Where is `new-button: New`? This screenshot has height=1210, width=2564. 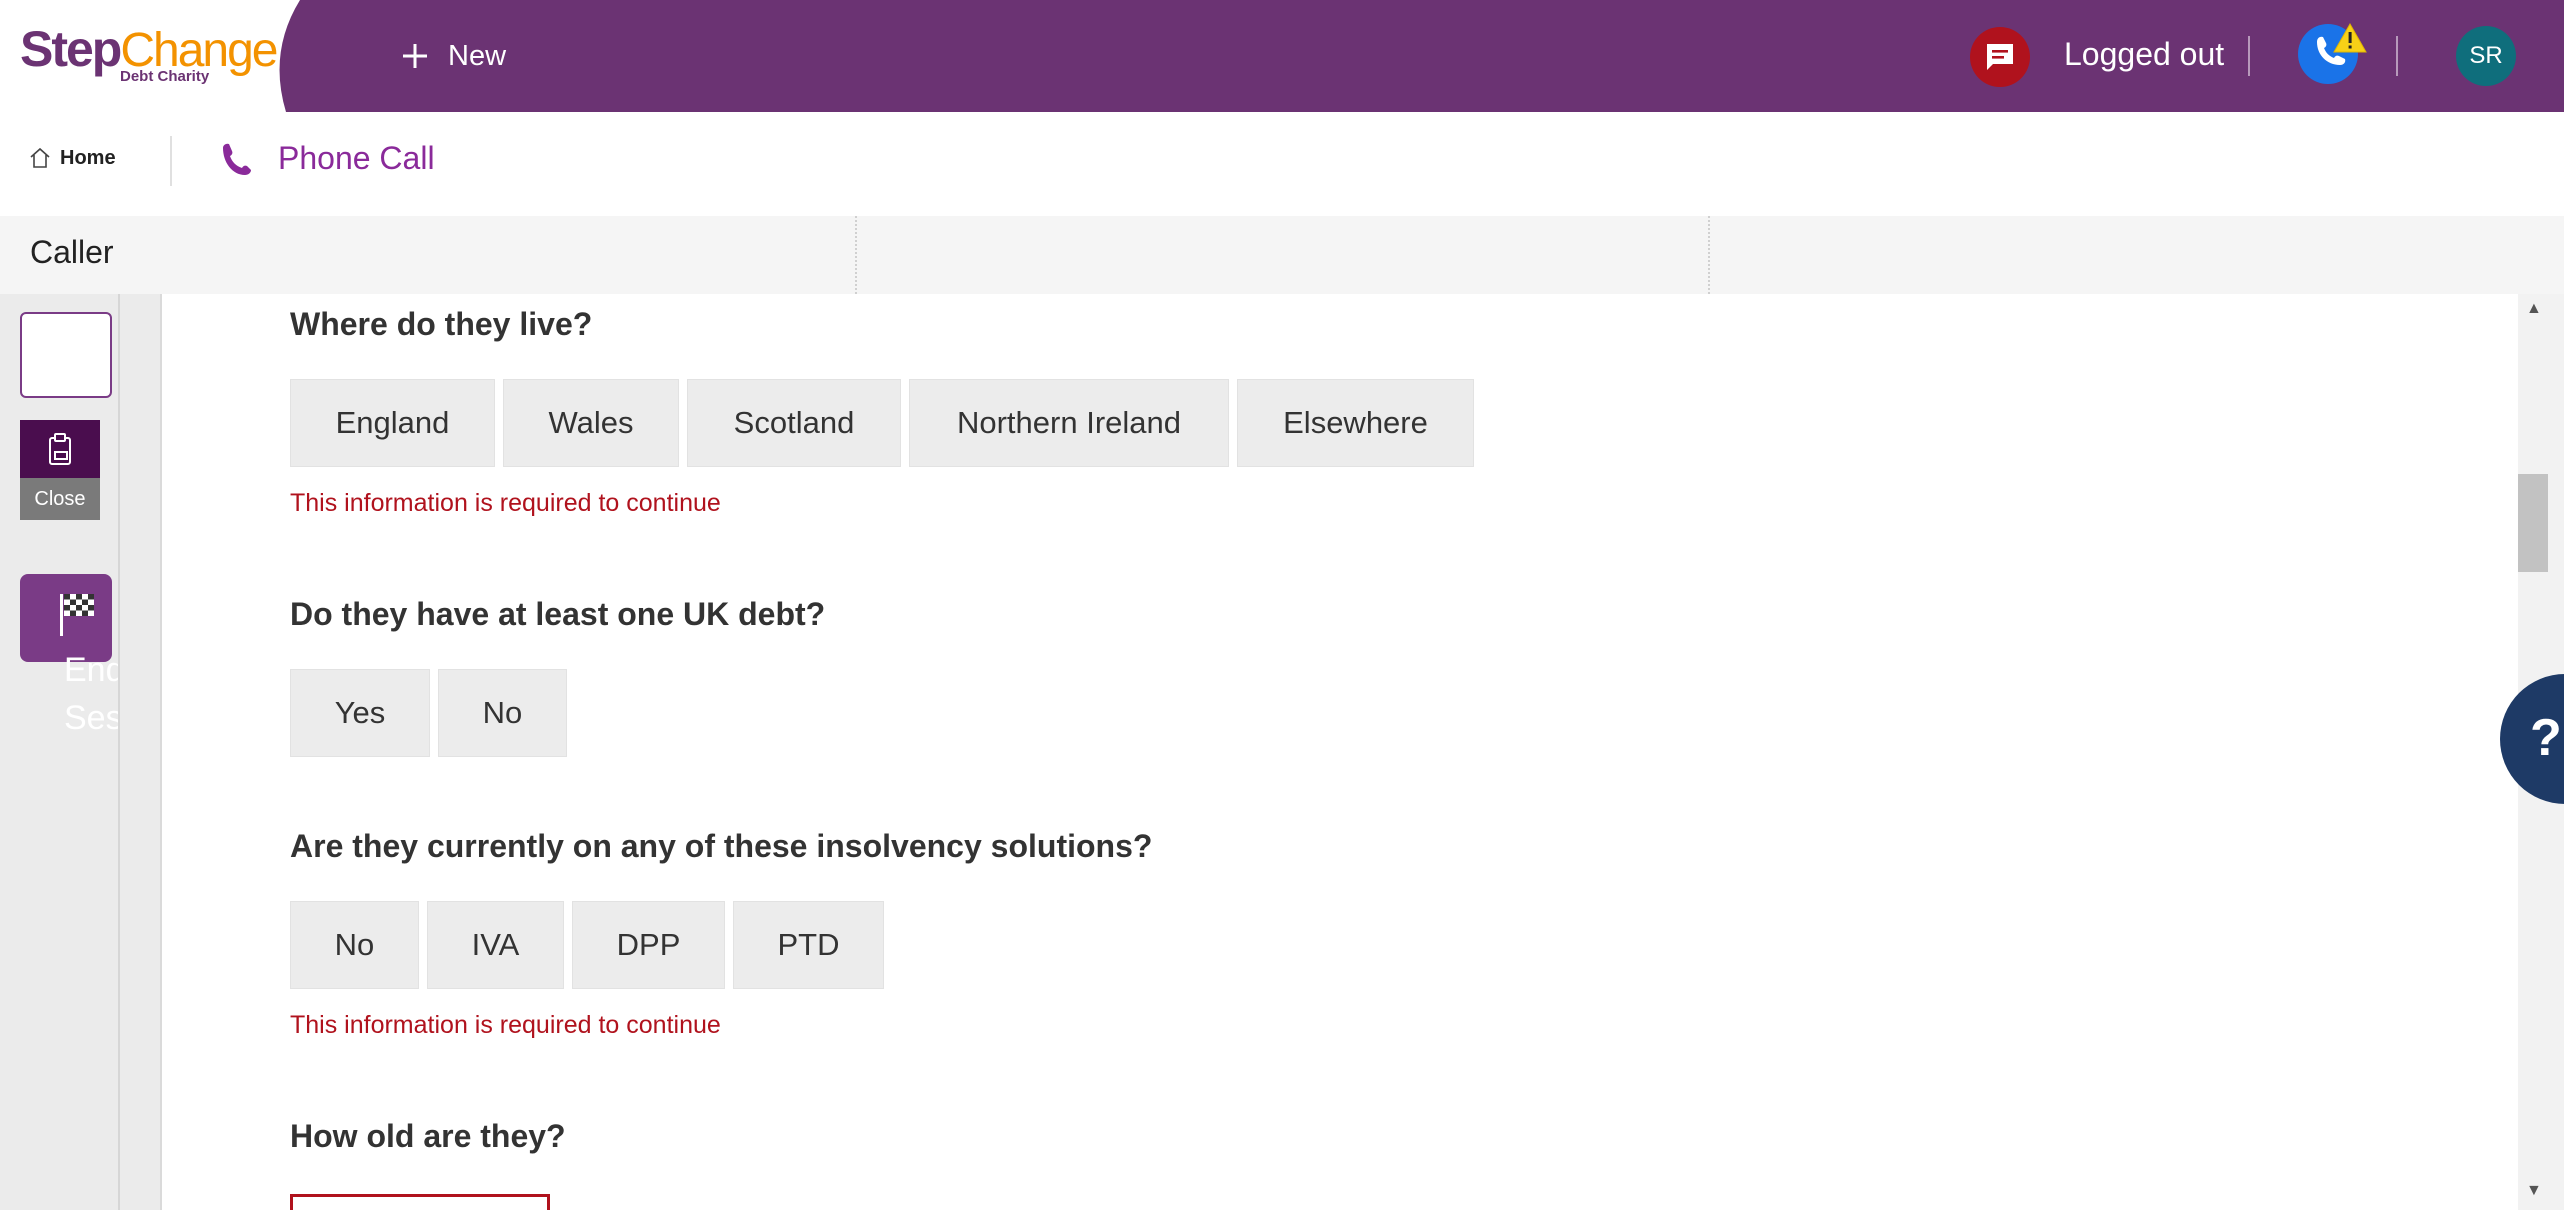 new-button: New is located at coordinates (453, 56).